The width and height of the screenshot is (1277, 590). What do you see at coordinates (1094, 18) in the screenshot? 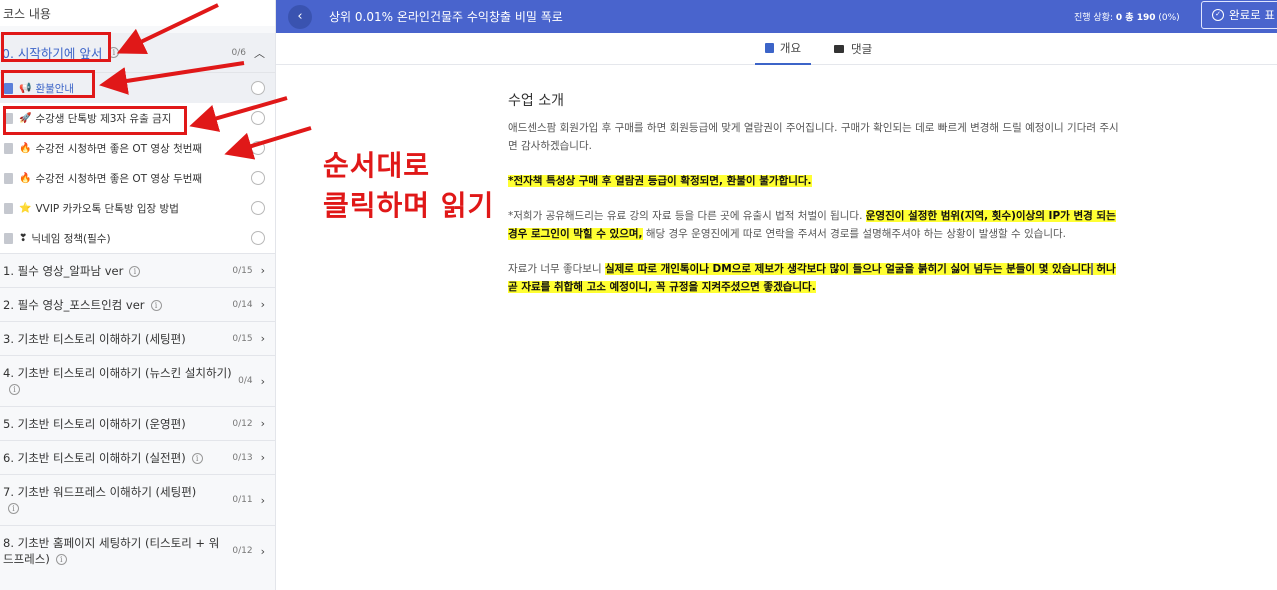
I see `progress-label: 진행 상황:` at bounding box center [1094, 18].